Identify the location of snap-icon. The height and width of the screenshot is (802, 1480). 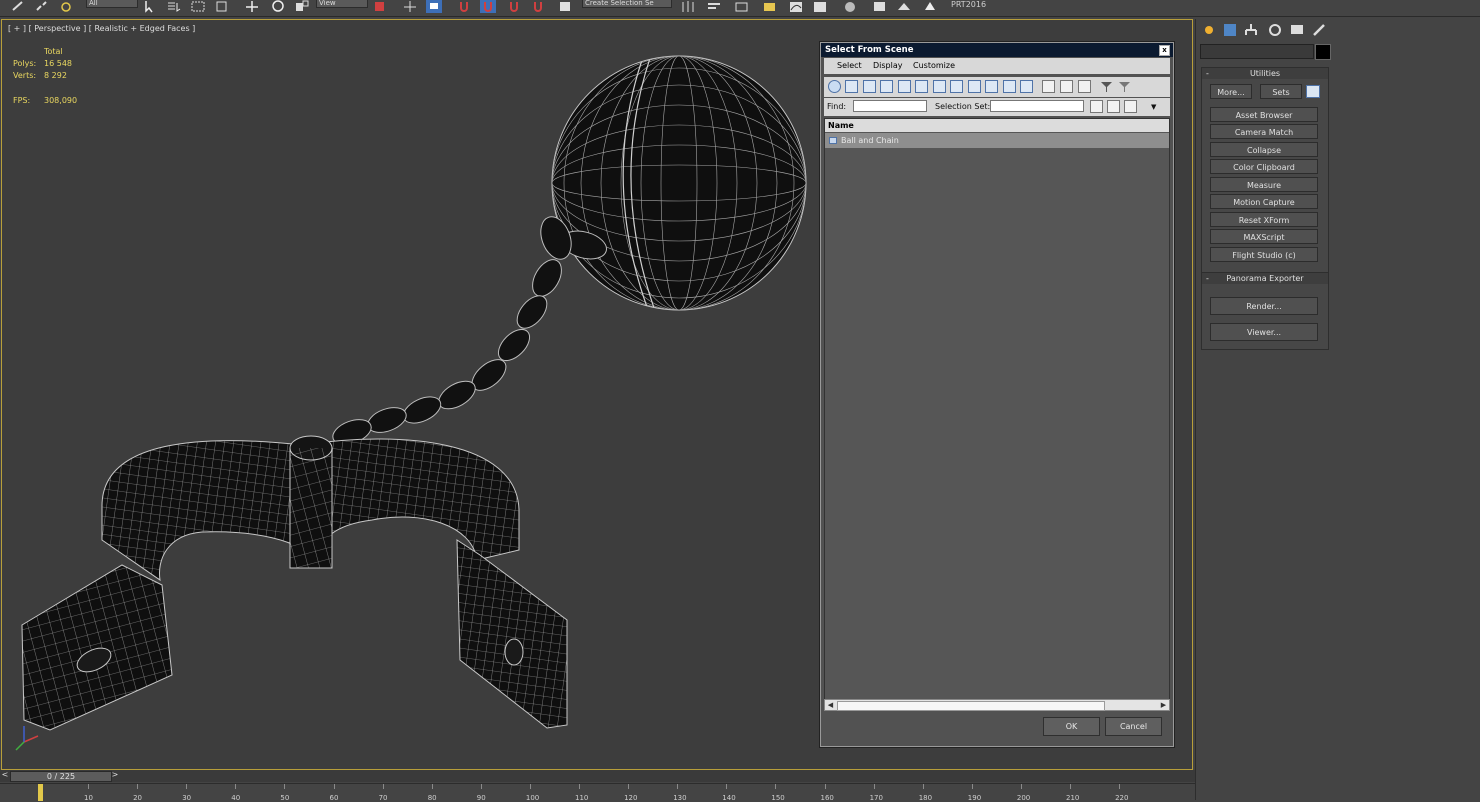
(464, 6).